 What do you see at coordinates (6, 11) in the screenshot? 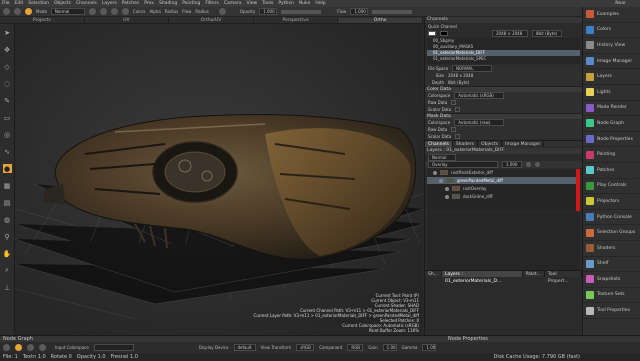
I see `undo-icon` at bounding box center [6, 11].